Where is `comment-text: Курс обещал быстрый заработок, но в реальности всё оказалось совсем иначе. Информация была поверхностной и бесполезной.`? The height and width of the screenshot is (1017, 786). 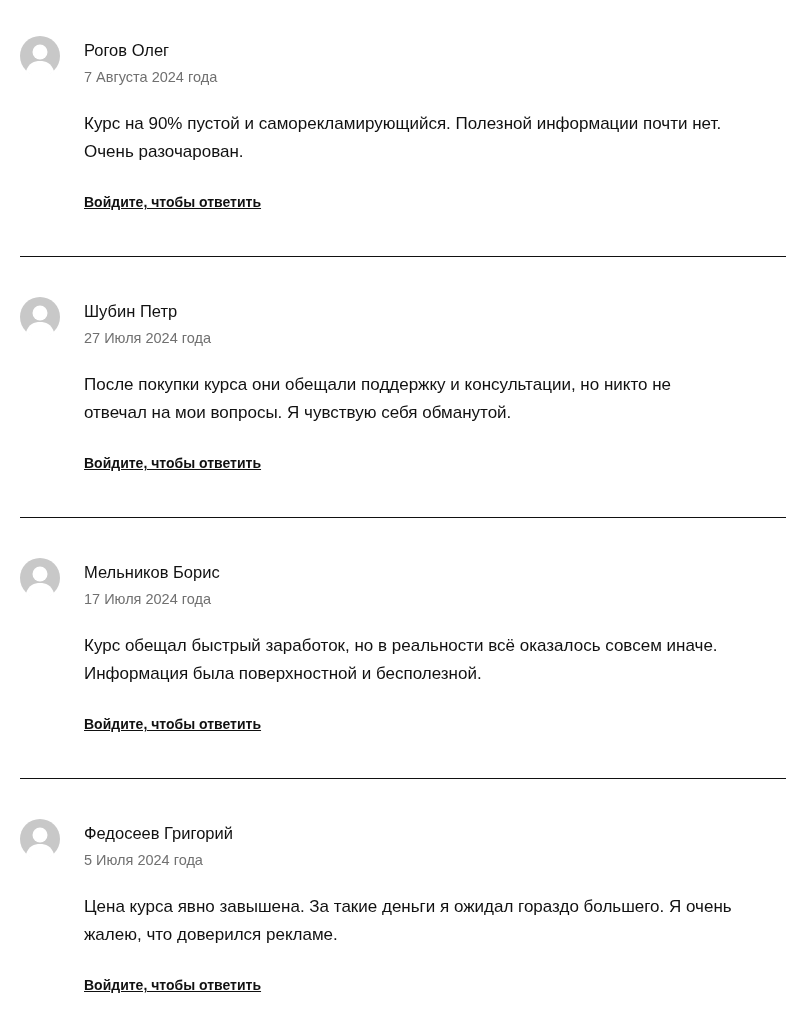 comment-text: Курс обещал быстрый заработок, но в реальности всё оказалось совсем иначе. Информация была поверхностной и бесполезной. is located at coordinates (401, 660).